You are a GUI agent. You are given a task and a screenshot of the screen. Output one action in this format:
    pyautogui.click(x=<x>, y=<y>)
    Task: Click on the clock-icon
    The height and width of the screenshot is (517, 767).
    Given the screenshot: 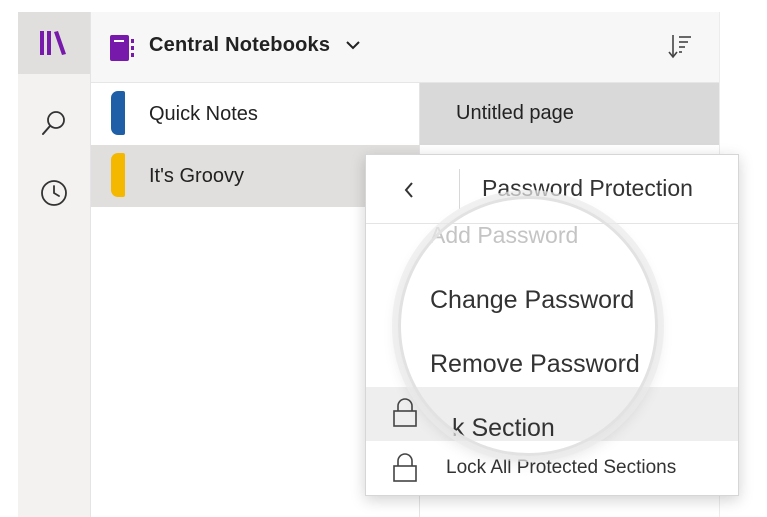 What is the action you would take?
    pyautogui.click(x=54, y=193)
    